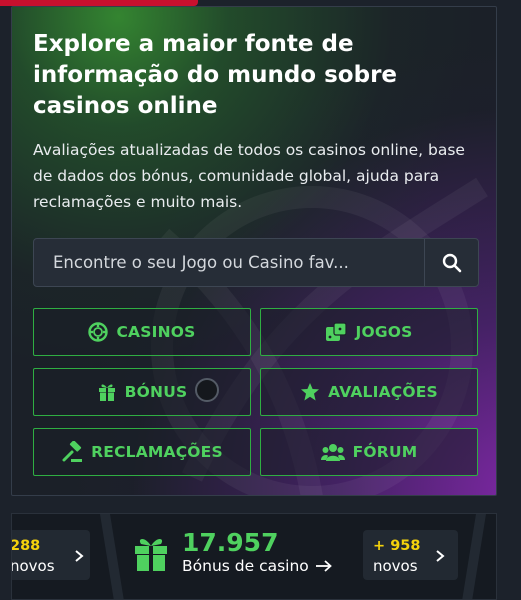 The image size is (521, 600). What do you see at coordinates (337, 331) in the screenshot?
I see `dice-icon` at bounding box center [337, 331].